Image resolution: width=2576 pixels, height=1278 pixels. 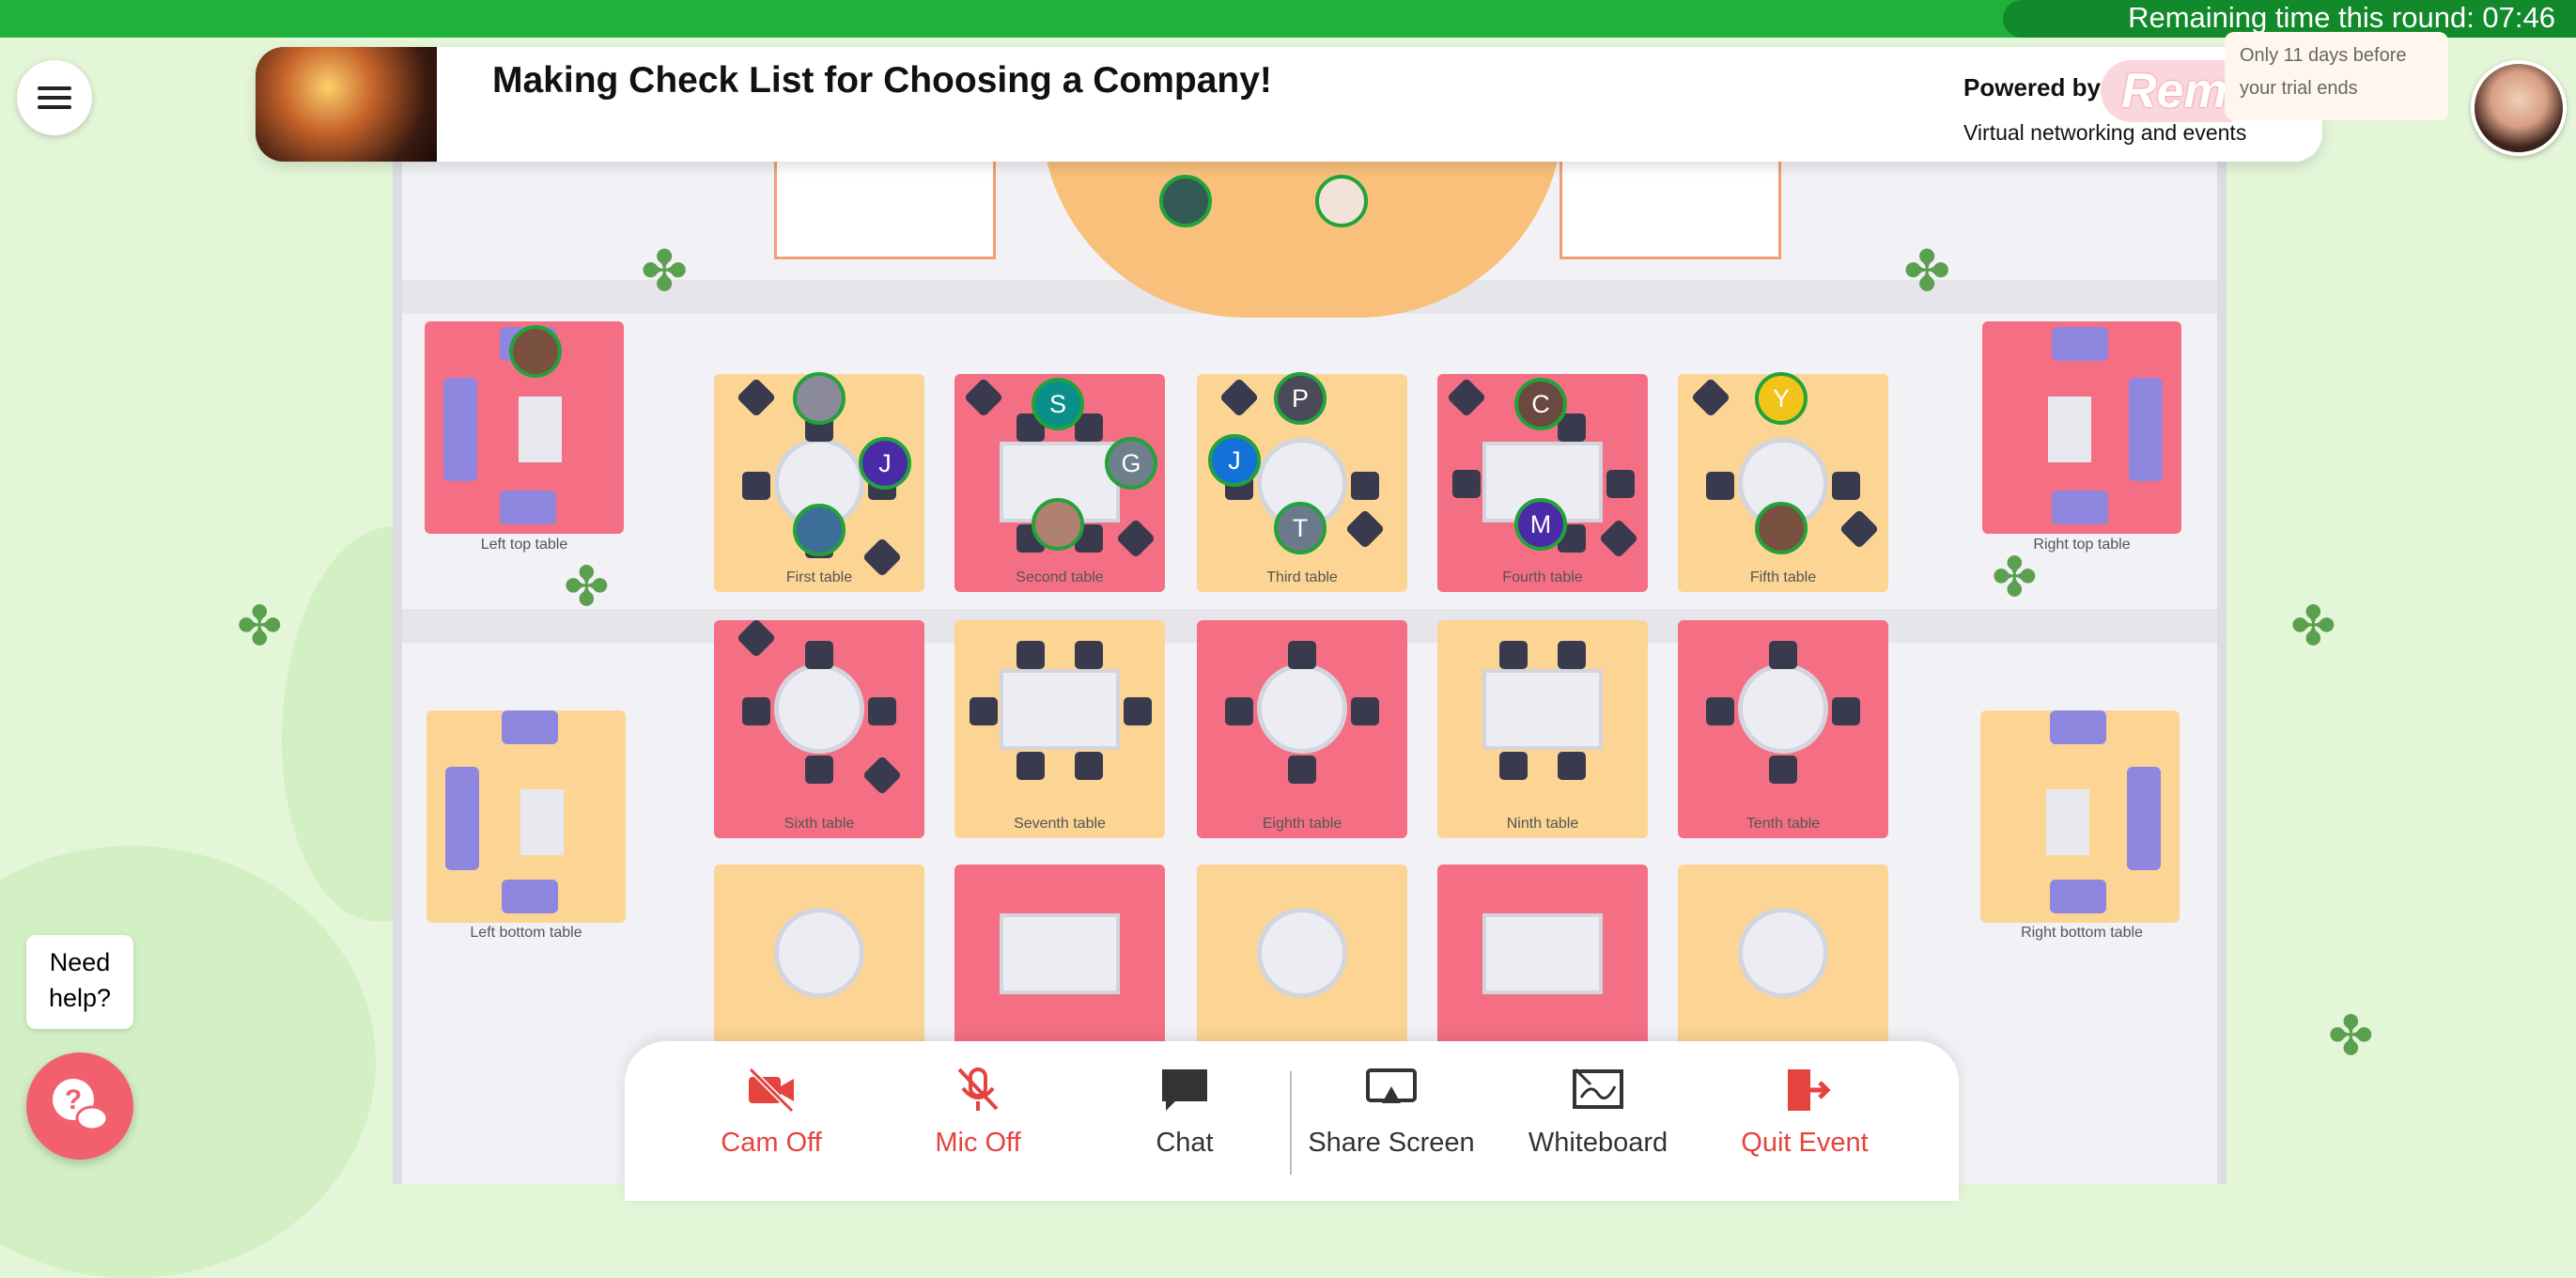 What do you see at coordinates (819, 727) in the screenshot?
I see `table-sixth` at bounding box center [819, 727].